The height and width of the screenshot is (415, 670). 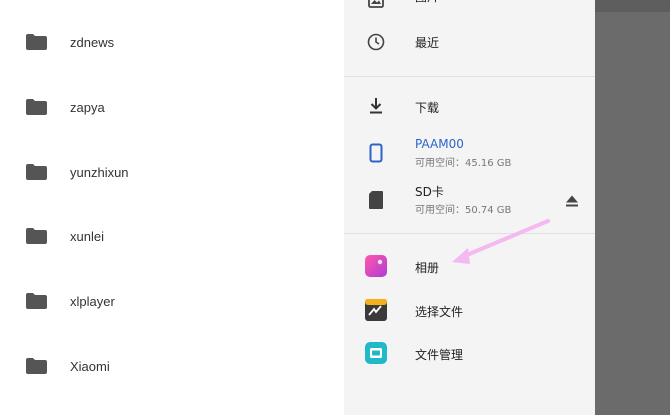 What do you see at coordinates (439, 312) in the screenshot?
I see `drawer-item-label: 选择文件` at bounding box center [439, 312].